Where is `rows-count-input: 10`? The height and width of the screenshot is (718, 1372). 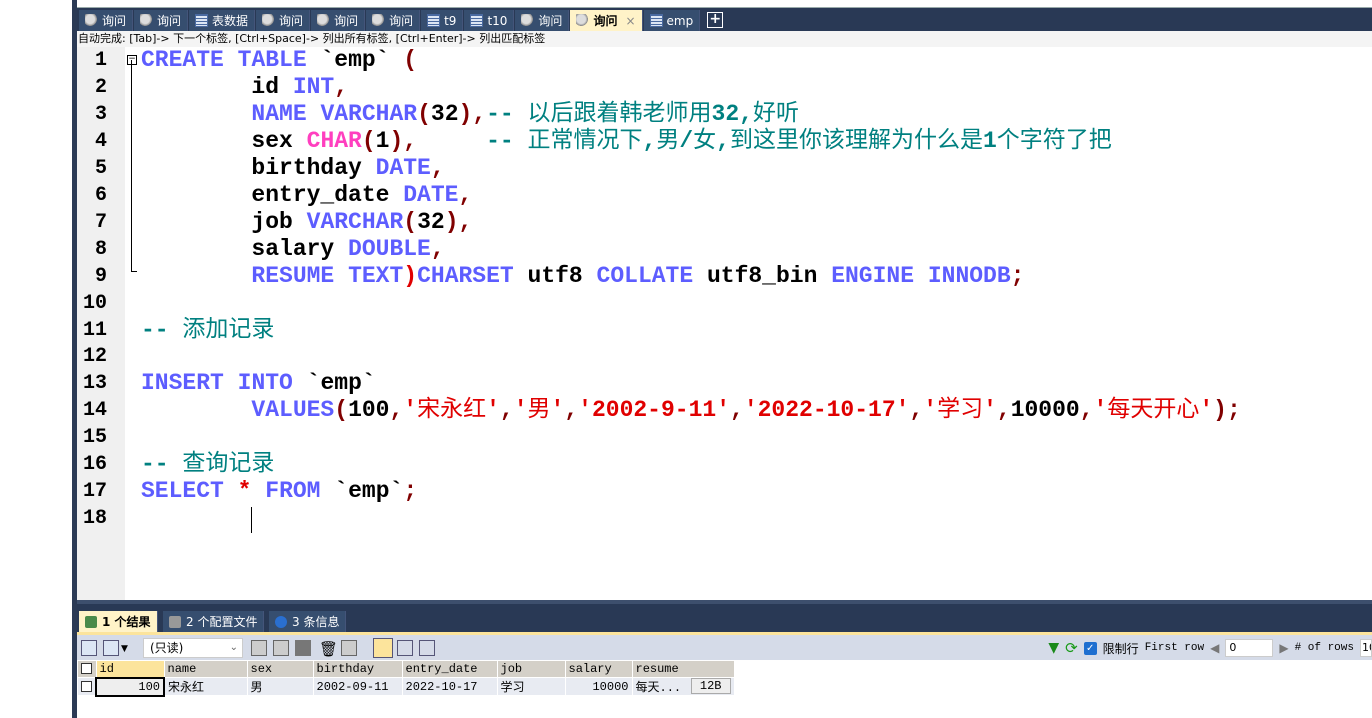 rows-count-input: 10 is located at coordinates (1366, 648).